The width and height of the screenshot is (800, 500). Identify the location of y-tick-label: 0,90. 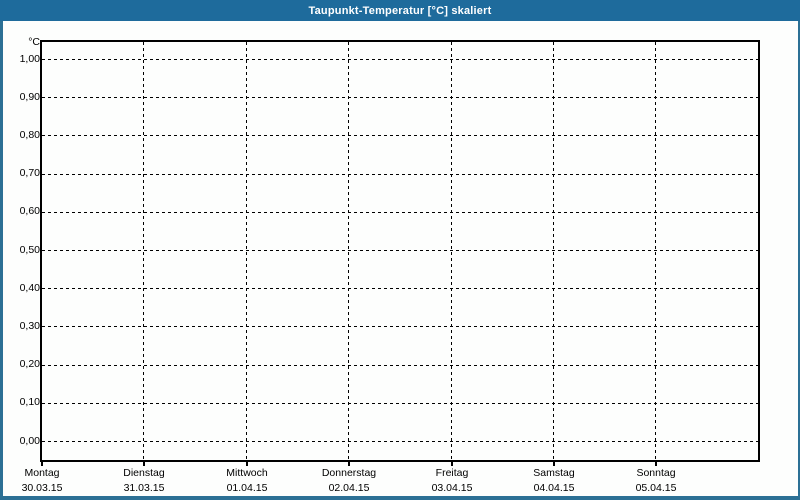
(29, 97).